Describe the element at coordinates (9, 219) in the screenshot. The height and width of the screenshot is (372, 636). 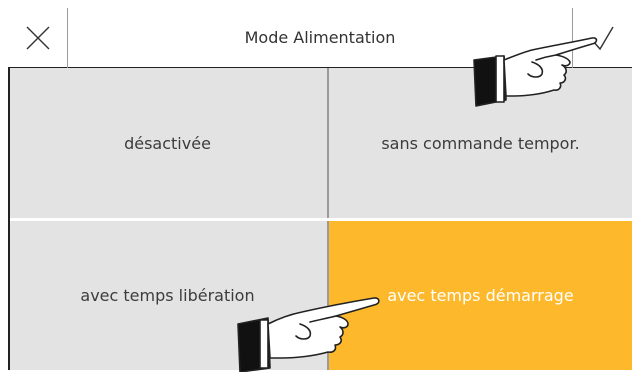
I see `left-border` at that location.